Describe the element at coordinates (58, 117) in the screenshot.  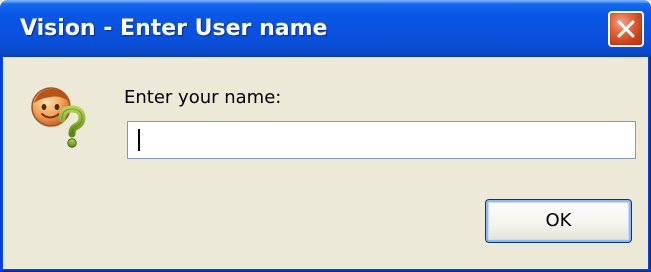
I see `user-question-icon` at that location.